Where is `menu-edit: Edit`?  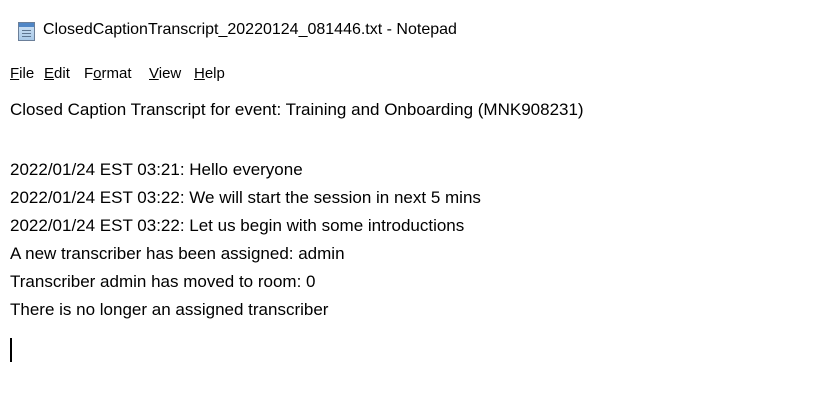 menu-edit: Edit is located at coordinates (57, 74).